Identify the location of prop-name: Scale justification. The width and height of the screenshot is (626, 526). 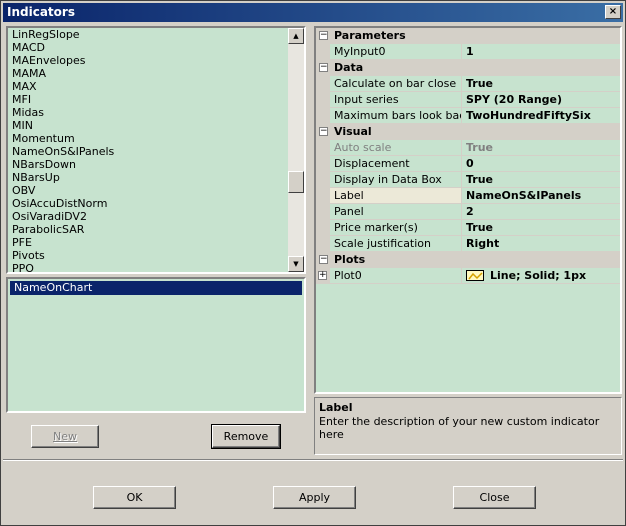
(396, 244).